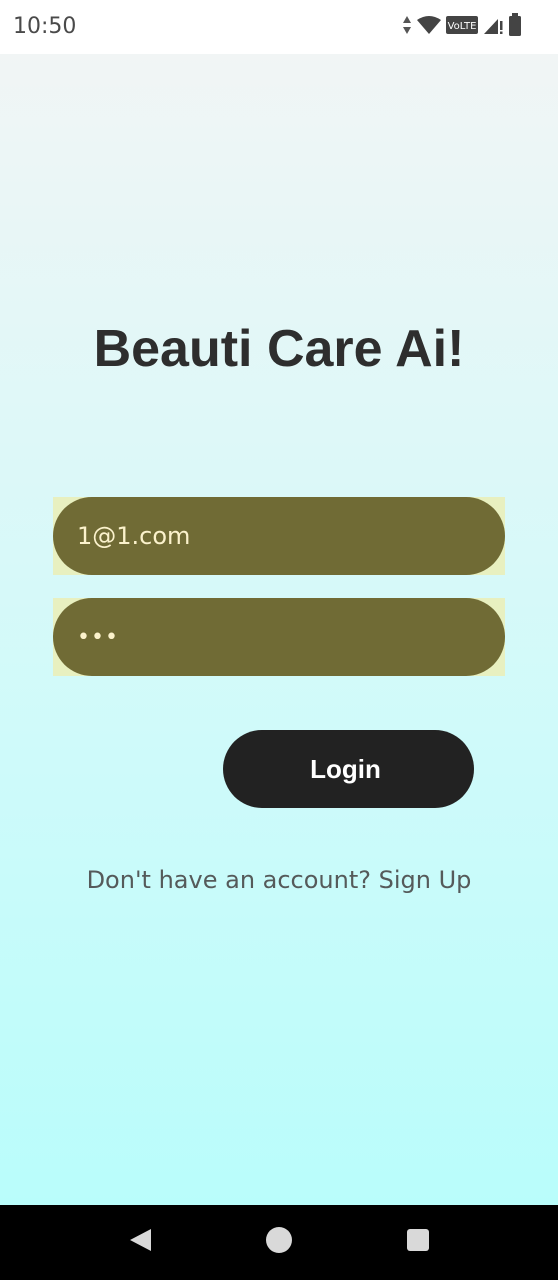 The width and height of the screenshot is (558, 1280). I want to click on recents-button, so click(418, 1242).